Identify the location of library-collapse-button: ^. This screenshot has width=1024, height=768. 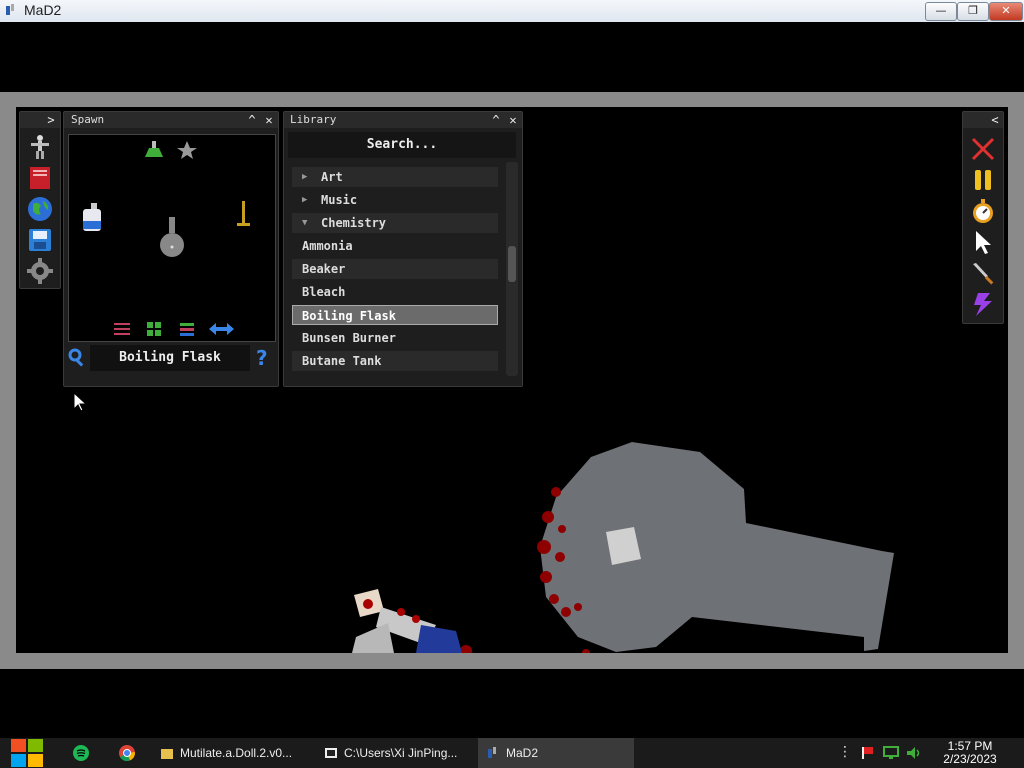
(496, 120).